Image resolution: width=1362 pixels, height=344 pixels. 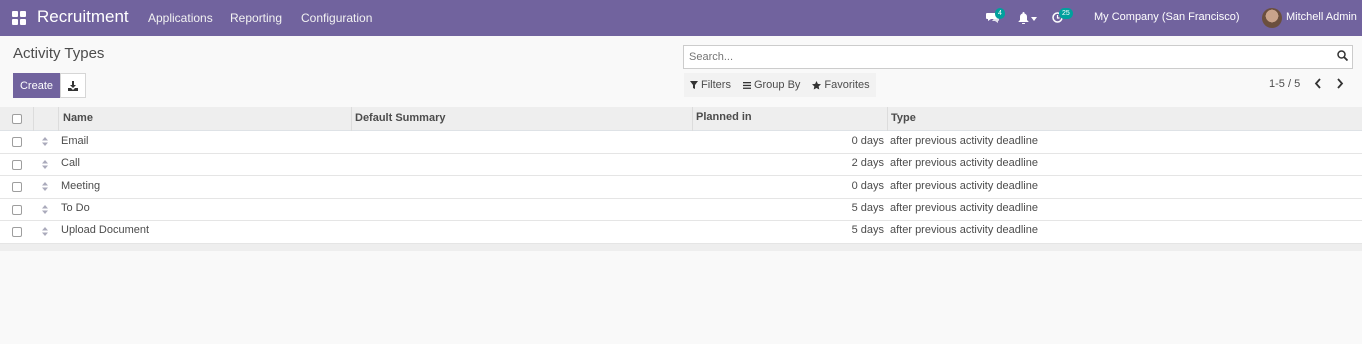 I want to click on cell-planned-in: 2 days, so click(x=867, y=162).